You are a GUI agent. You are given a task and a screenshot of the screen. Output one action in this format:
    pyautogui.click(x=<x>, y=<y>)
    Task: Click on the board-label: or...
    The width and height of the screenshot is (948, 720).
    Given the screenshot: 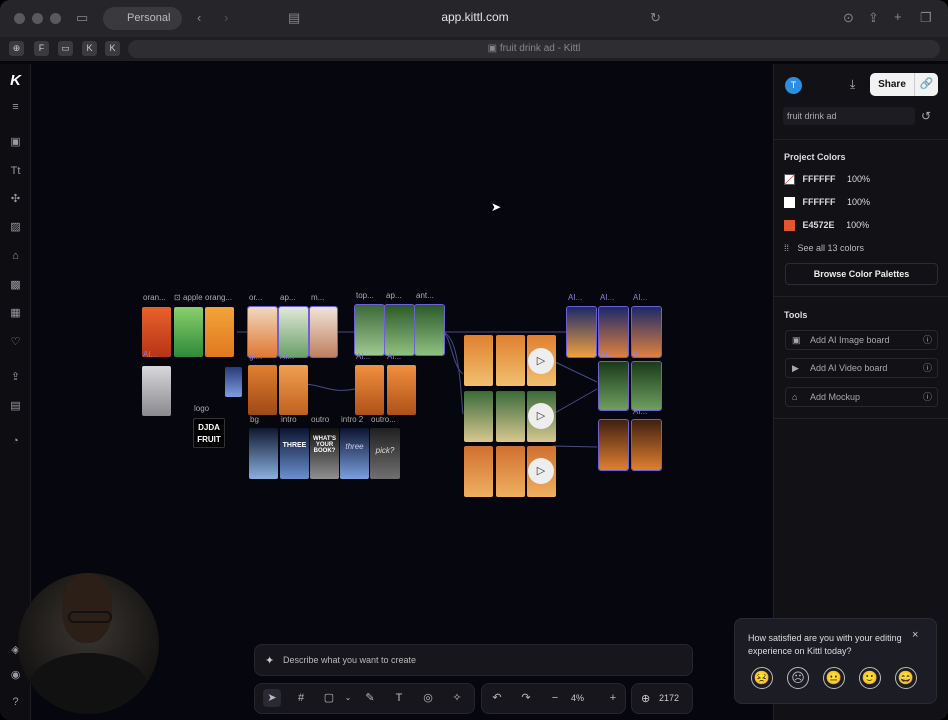 What is the action you would take?
    pyautogui.click(x=255, y=297)
    